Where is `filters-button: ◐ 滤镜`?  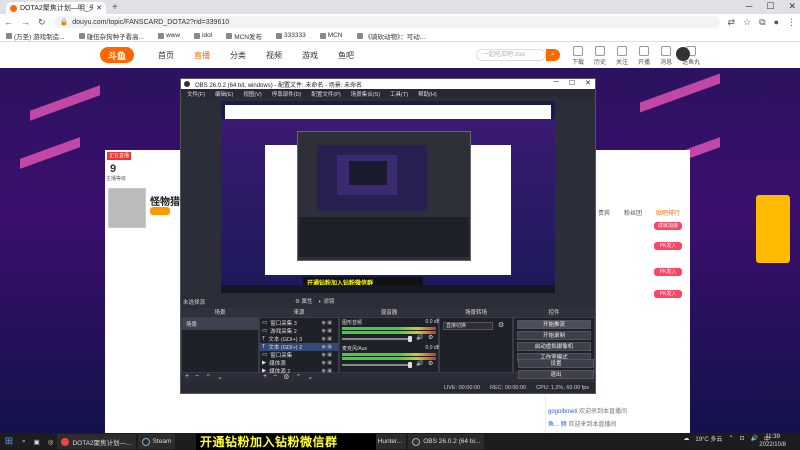 filters-button: ◐ 滤镜 is located at coordinates (326, 301).